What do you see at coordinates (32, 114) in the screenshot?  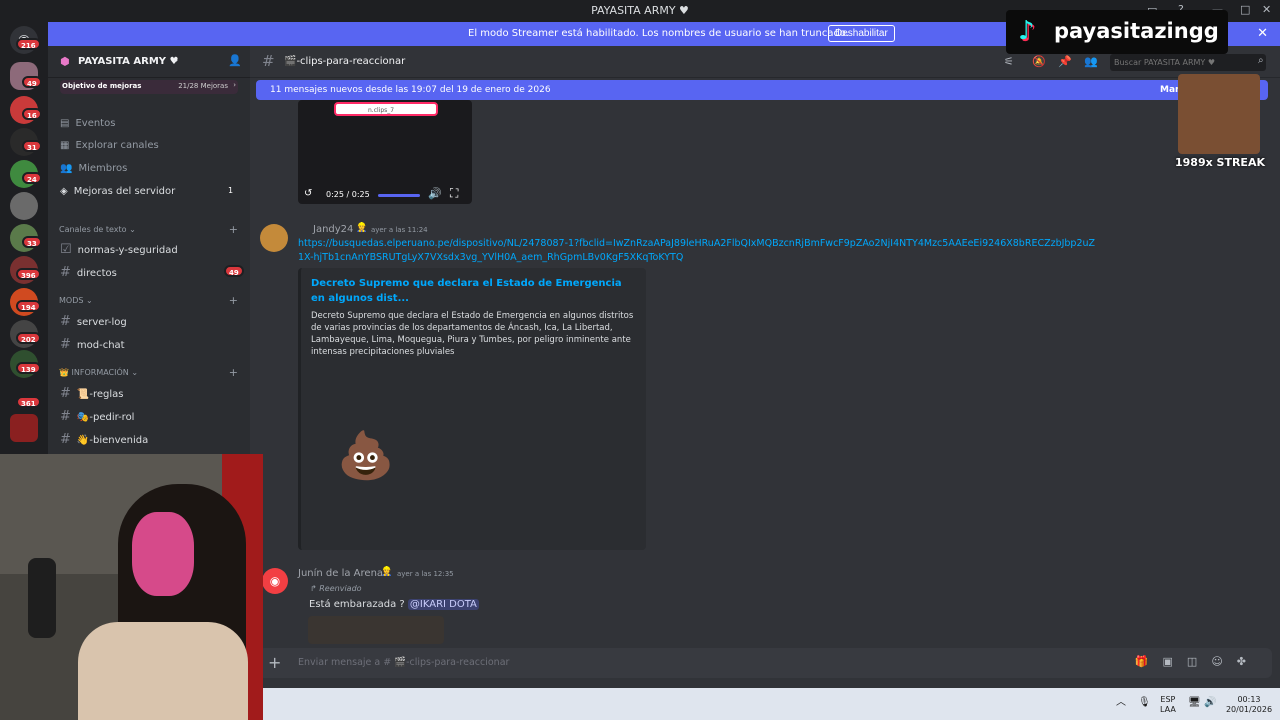 I see `unread-badge: 16` at bounding box center [32, 114].